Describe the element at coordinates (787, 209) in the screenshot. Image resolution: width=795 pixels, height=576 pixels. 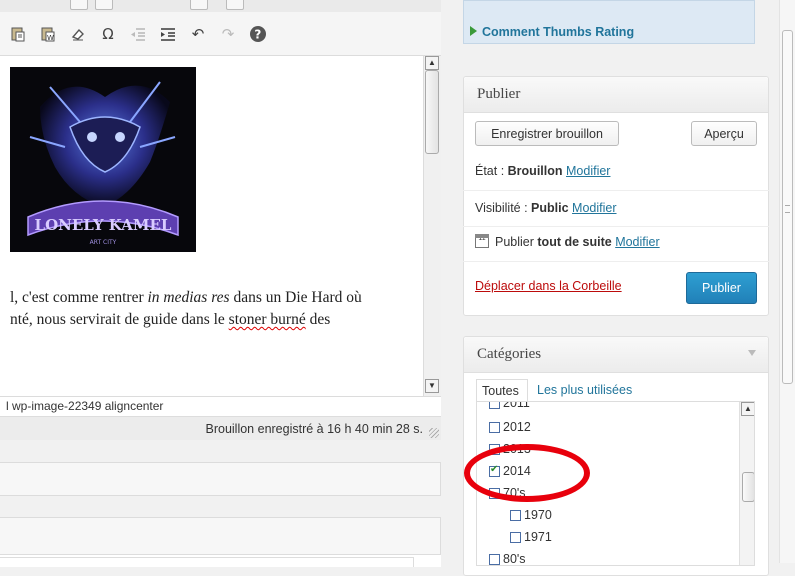
I see `scrollbar-grip-icon` at that location.